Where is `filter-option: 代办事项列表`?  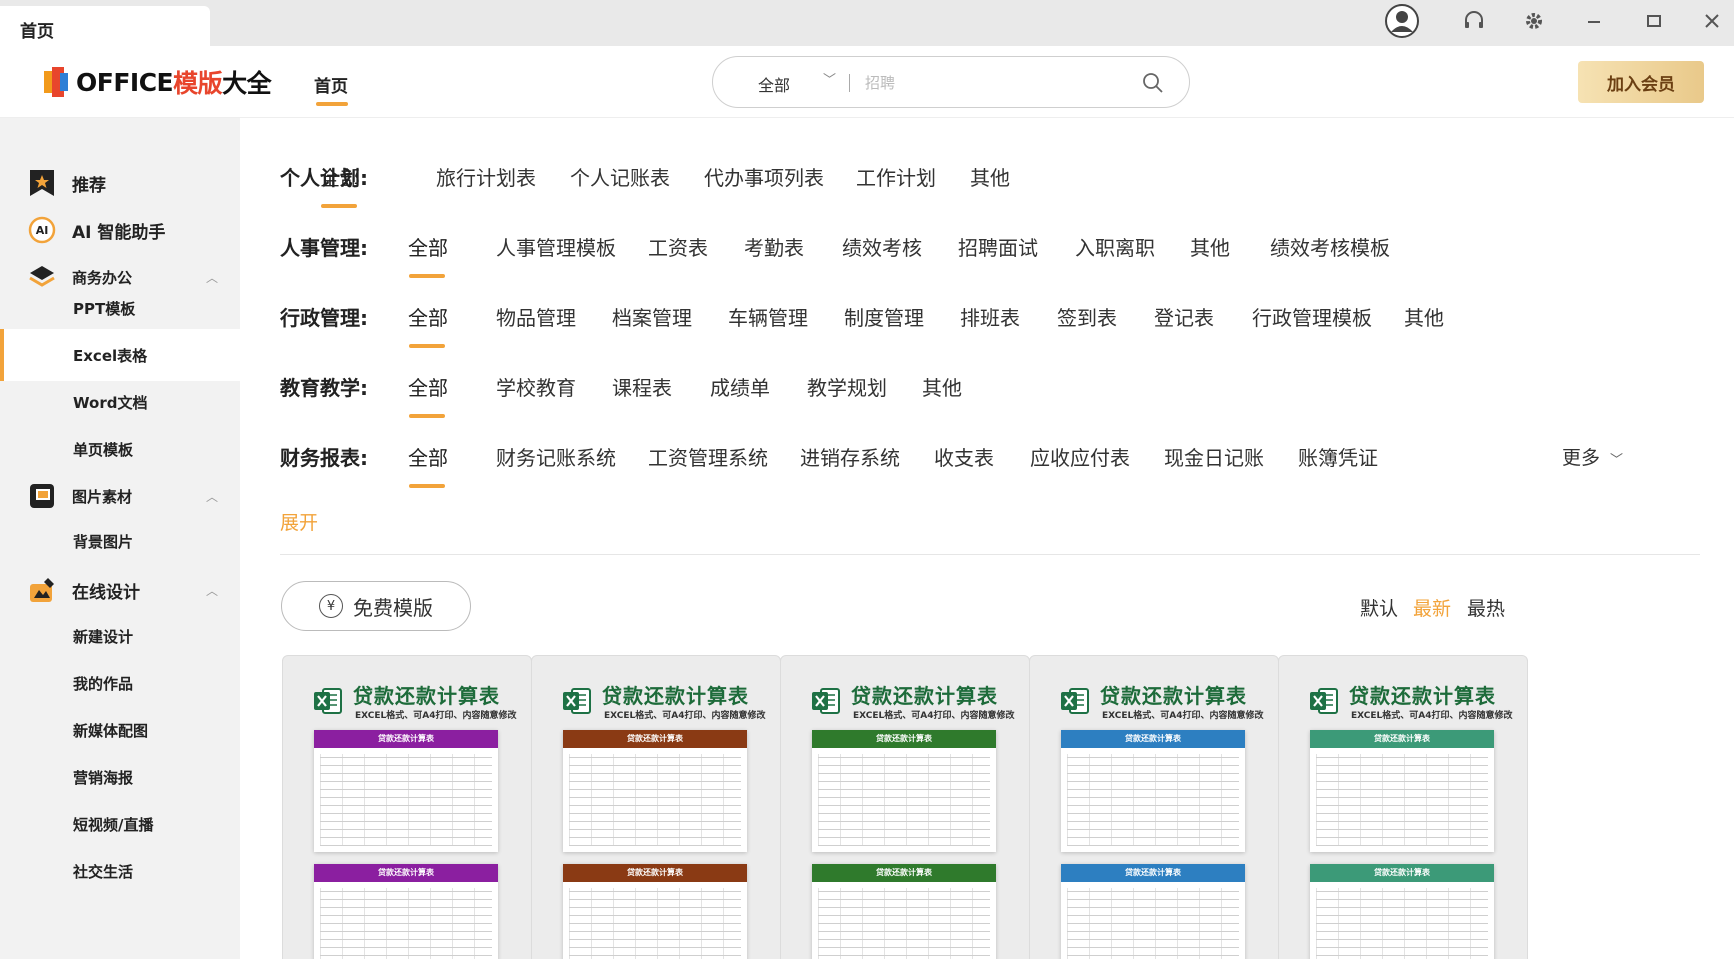
filter-option: 代办事项列表 is located at coordinates (764, 176).